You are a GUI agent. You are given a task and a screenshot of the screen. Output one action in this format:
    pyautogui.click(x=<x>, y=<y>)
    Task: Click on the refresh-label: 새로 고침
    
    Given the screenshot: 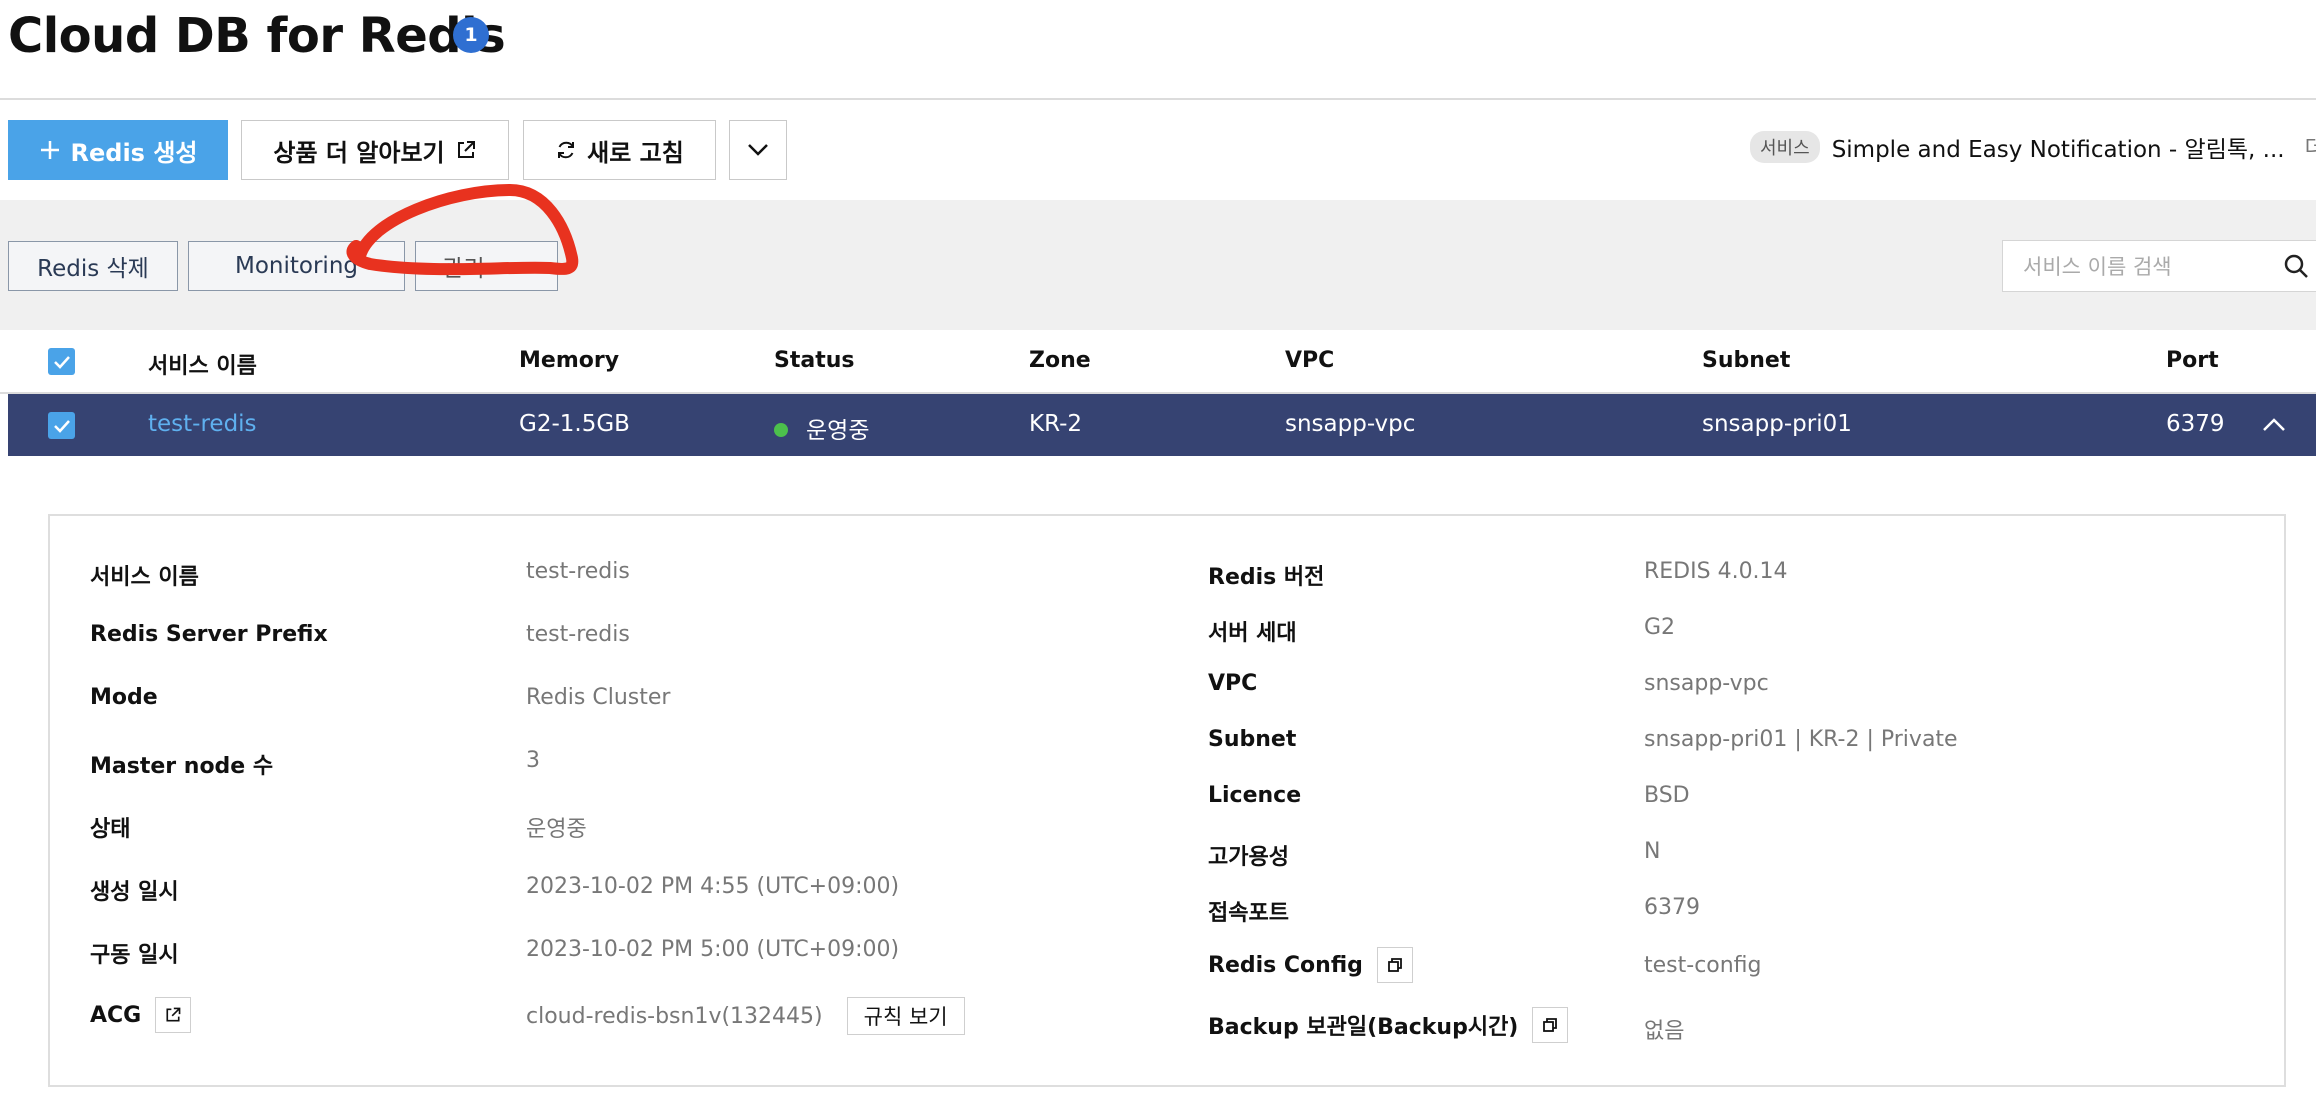 What is the action you would take?
    pyautogui.click(x=635, y=152)
    